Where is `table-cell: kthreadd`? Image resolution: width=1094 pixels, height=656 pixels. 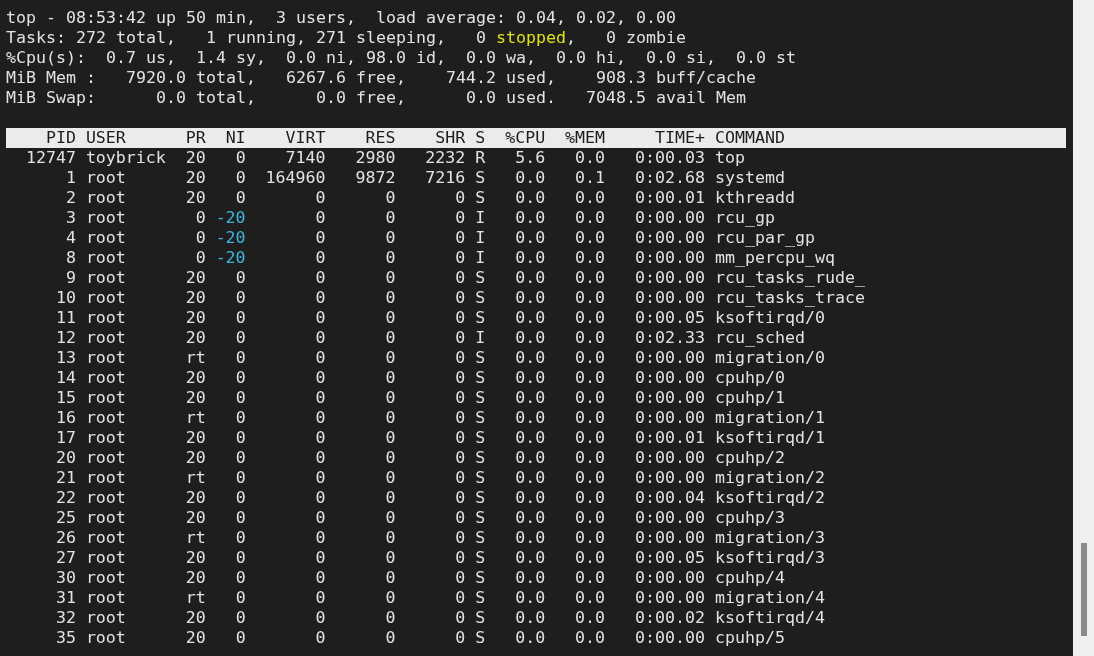
table-cell: kthreadd is located at coordinates (754, 198).